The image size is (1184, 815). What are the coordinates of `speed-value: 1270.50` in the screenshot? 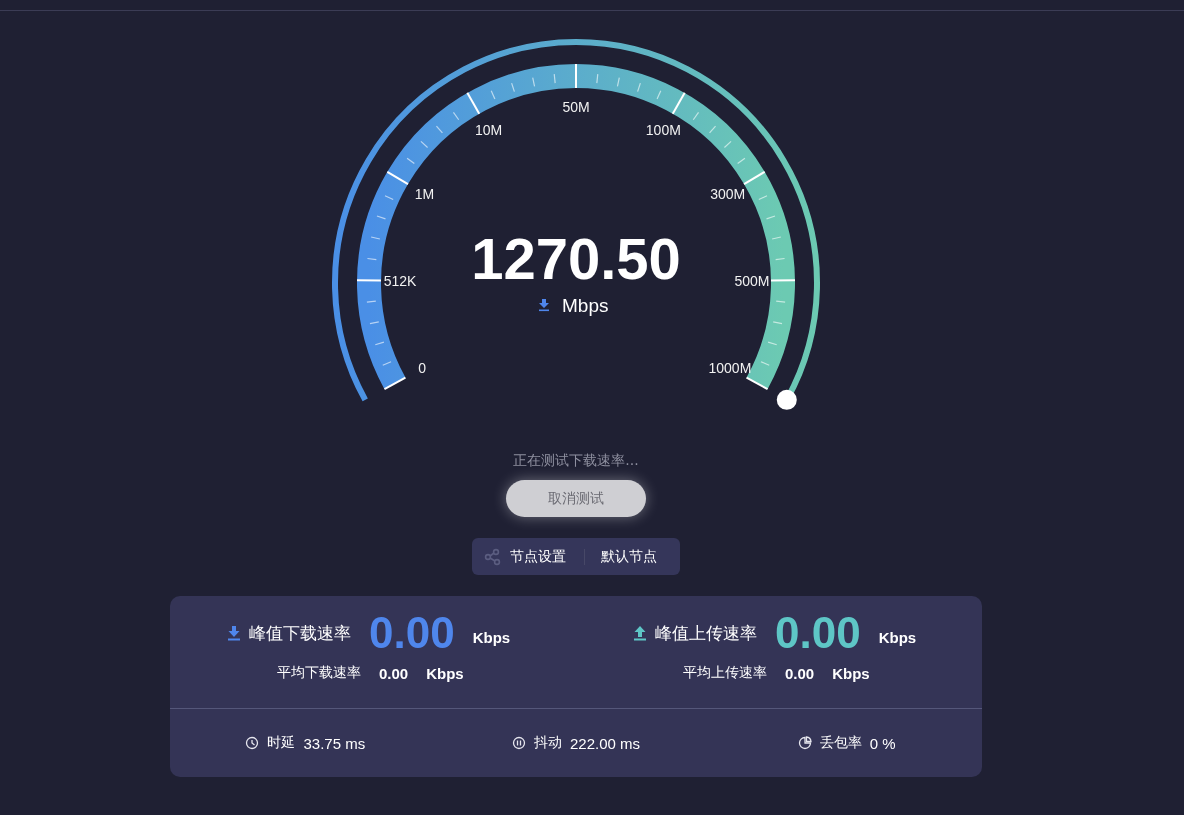 It's located at (576, 258).